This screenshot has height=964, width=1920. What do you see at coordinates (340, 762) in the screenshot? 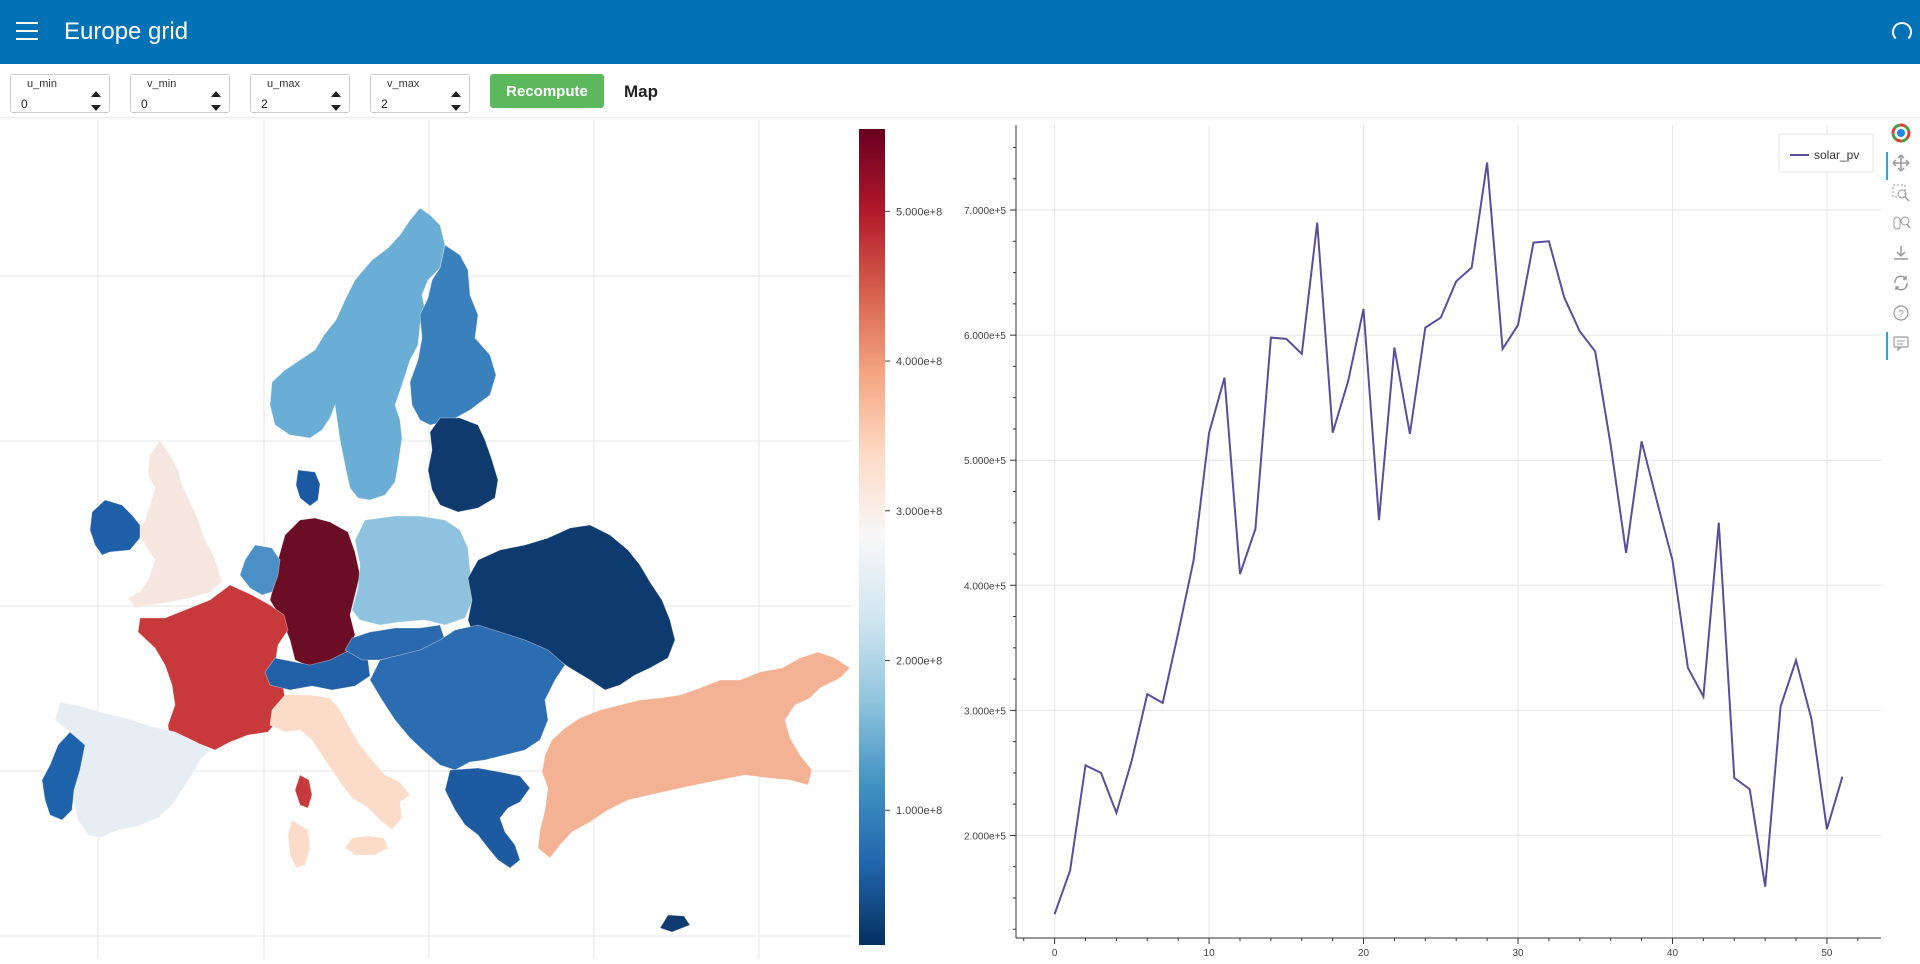
I see `map-region-Italy` at bounding box center [340, 762].